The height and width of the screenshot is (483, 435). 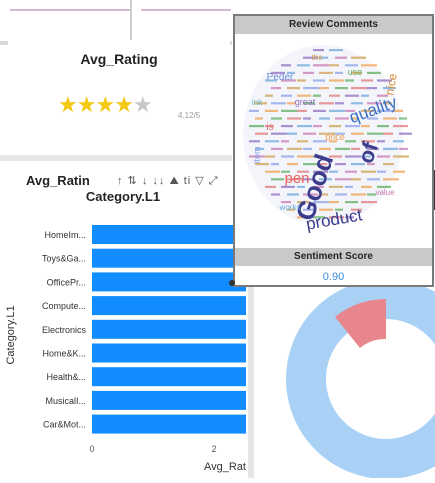 What do you see at coordinates (333, 257) in the screenshot?
I see `sentiment-title: Sentiment Score` at bounding box center [333, 257].